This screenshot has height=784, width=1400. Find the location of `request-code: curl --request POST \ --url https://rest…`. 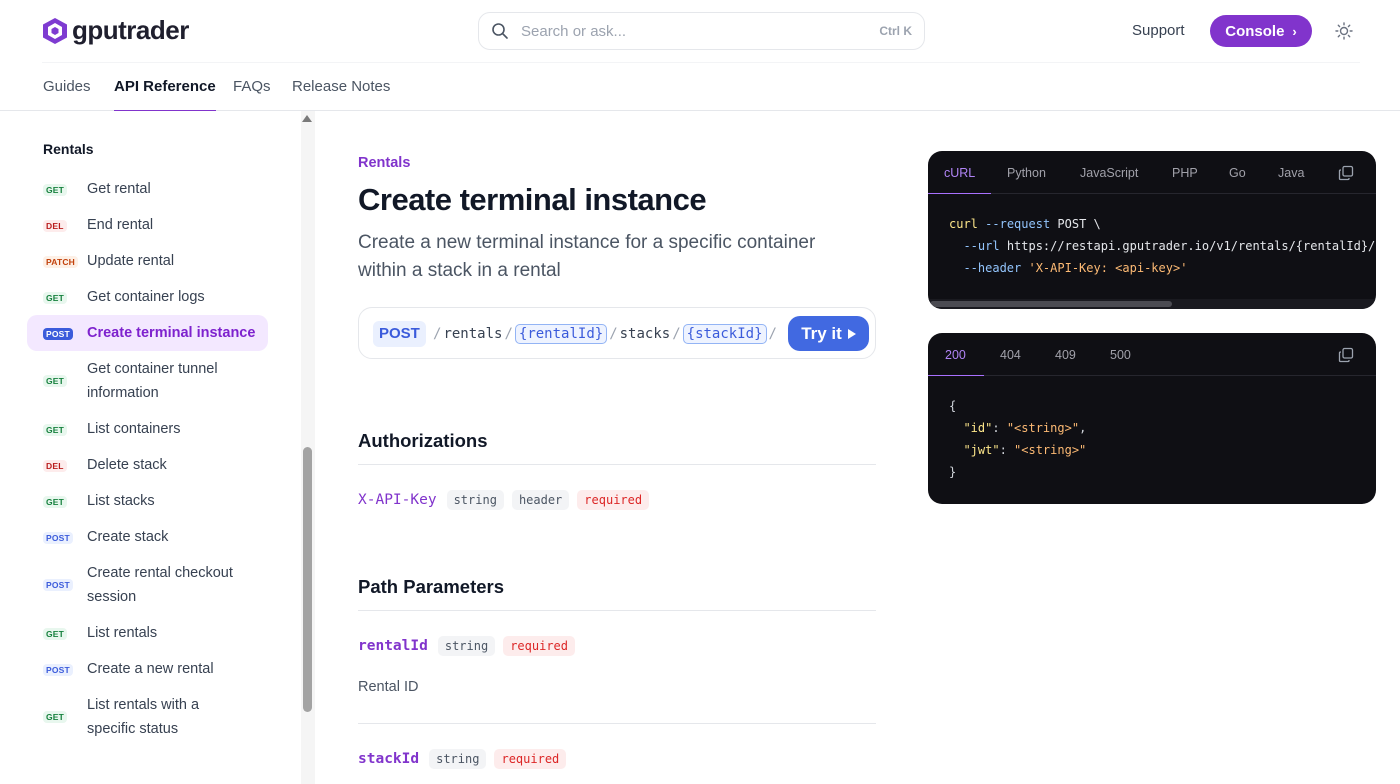

request-code: curl --request POST \ --url https://rest… is located at coordinates (1162, 246).